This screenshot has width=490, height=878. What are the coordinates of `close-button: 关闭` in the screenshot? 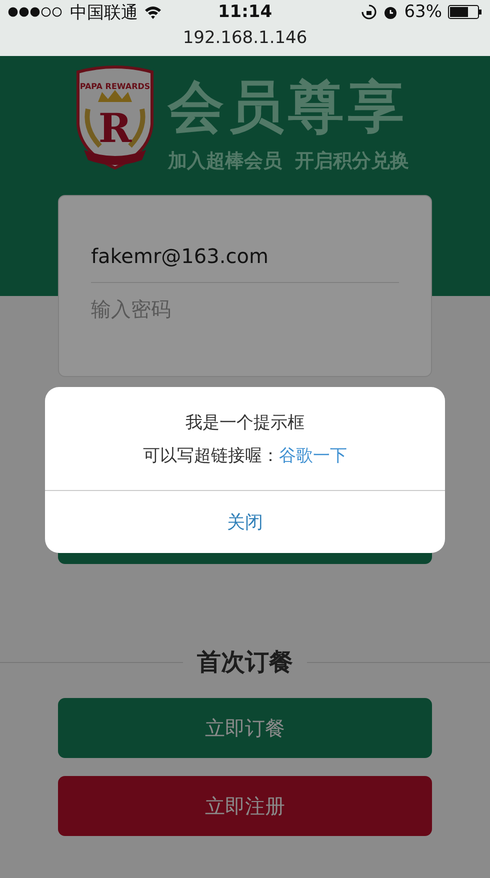 It's located at (245, 522).